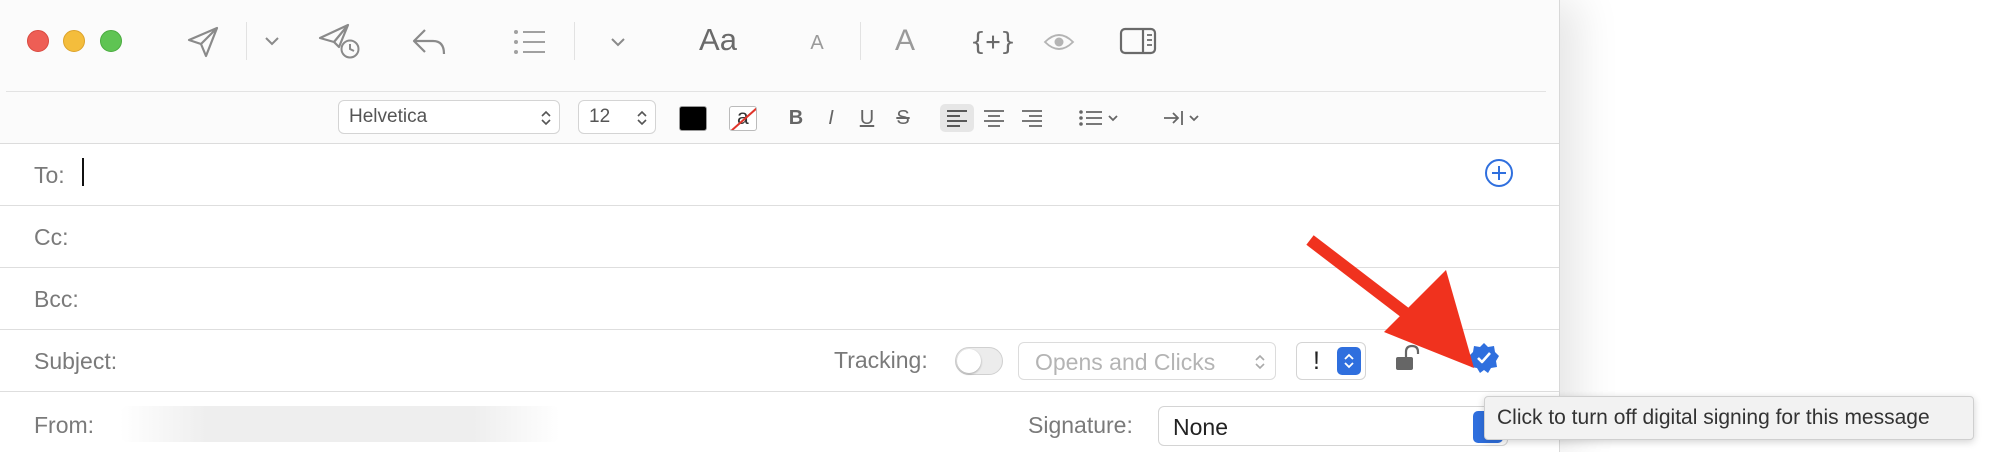 The width and height of the screenshot is (2000, 452). I want to click on align-left-icon, so click(957, 118).